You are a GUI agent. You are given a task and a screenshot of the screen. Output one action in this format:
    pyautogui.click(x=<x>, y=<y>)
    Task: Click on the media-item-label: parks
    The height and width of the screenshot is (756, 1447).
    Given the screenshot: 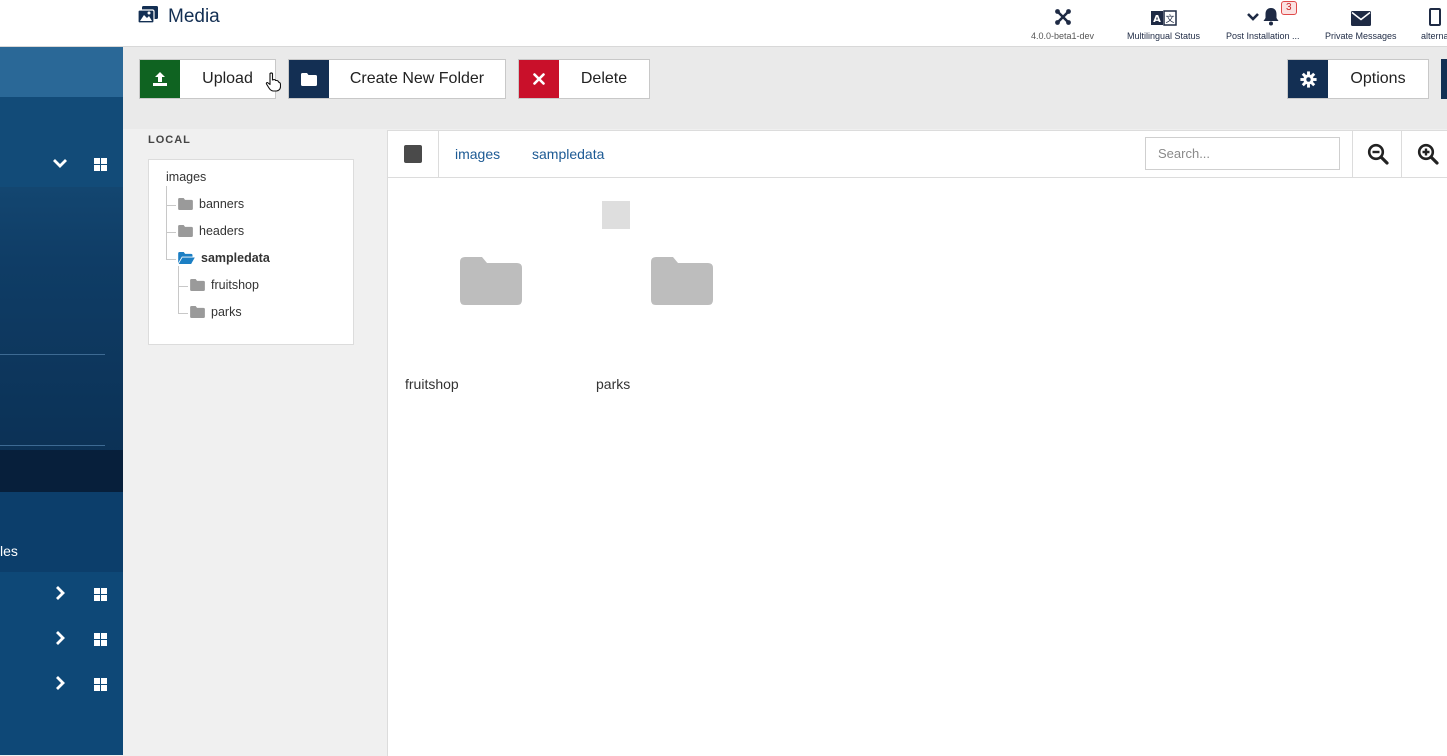 What is the action you would take?
    pyautogui.click(x=613, y=384)
    